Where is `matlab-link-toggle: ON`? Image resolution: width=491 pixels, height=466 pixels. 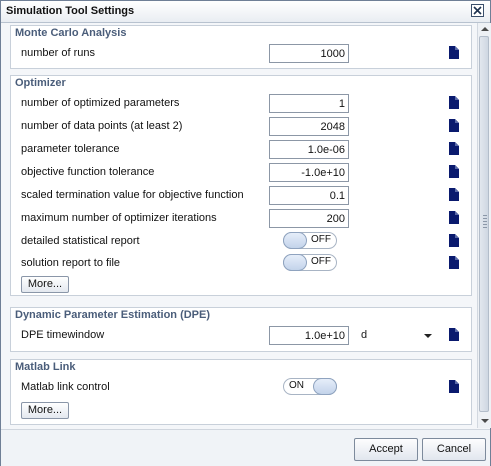
matlab-link-toggle: ON is located at coordinates (310, 386).